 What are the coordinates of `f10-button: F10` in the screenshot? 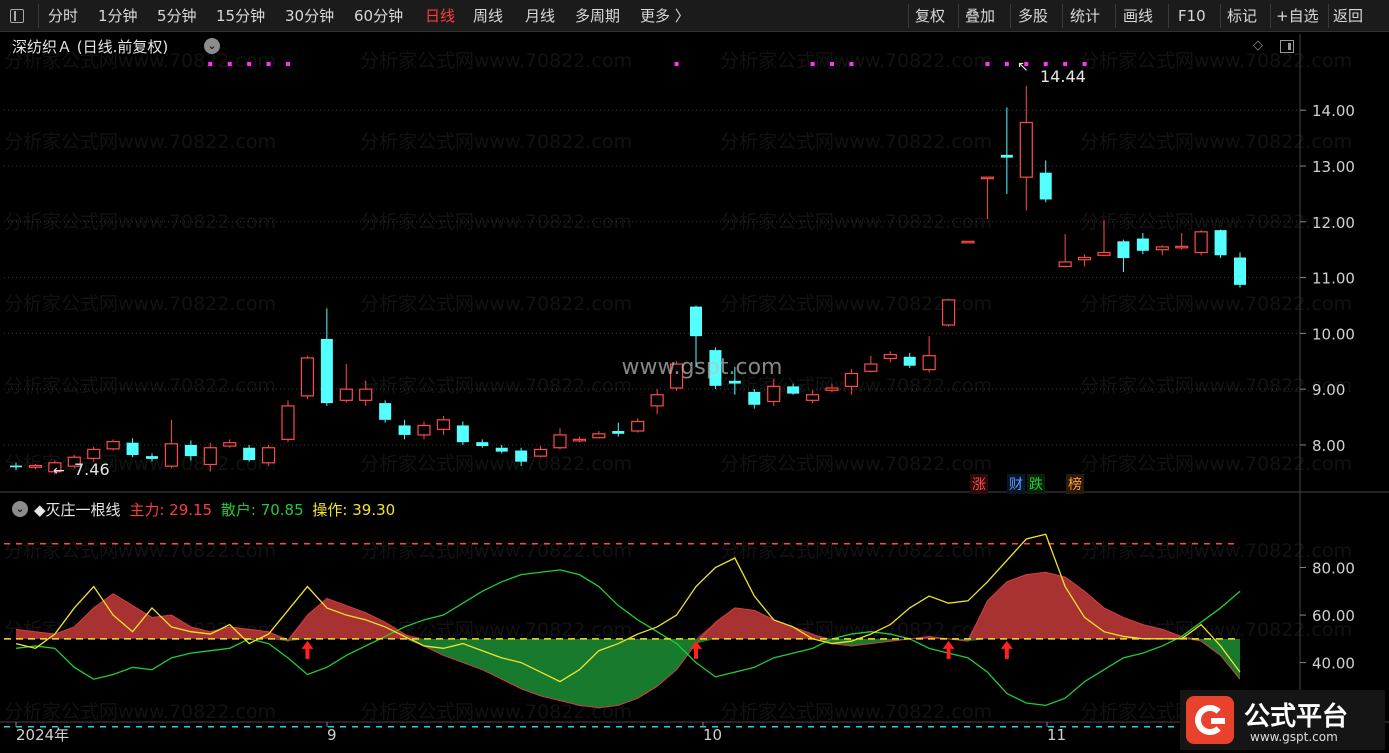 It's located at (1192, 16).